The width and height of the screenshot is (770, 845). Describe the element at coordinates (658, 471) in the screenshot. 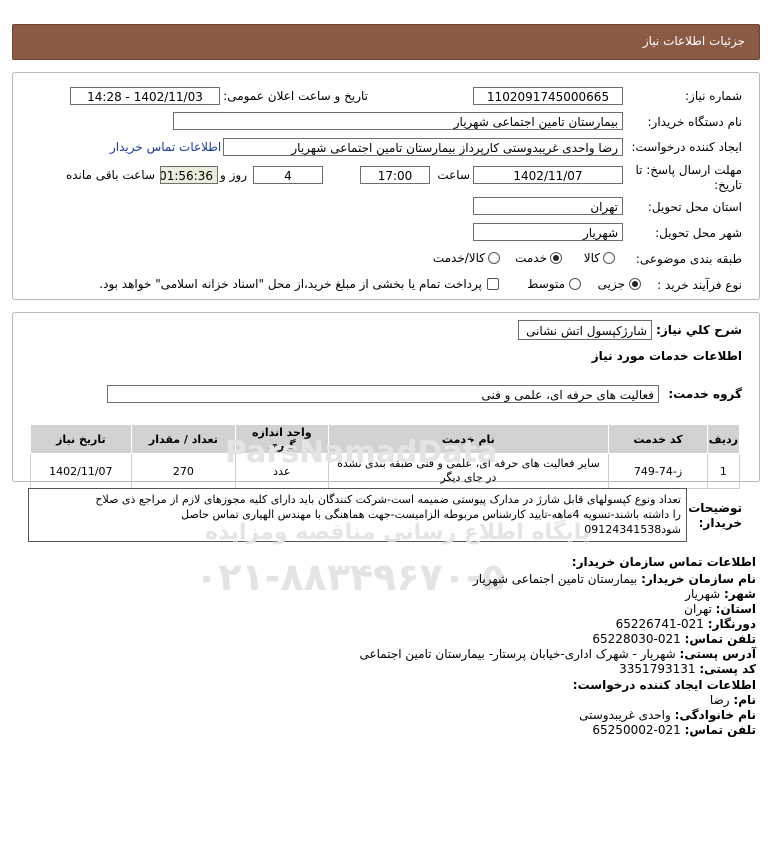

I see `cell-code: ز-74-749` at that location.